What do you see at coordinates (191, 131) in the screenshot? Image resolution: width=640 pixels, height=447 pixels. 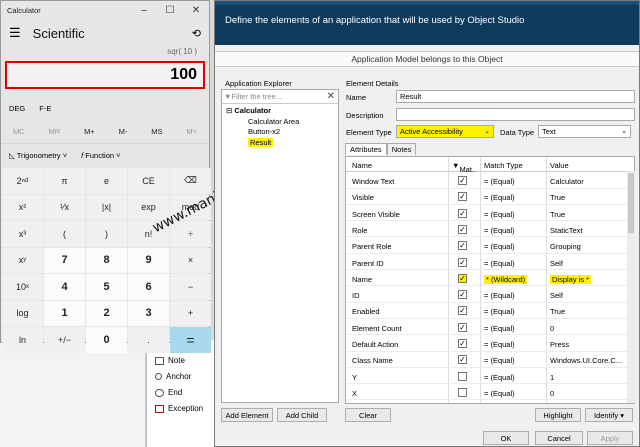 I see `memory-list-button: M˅` at bounding box center [191, 131].